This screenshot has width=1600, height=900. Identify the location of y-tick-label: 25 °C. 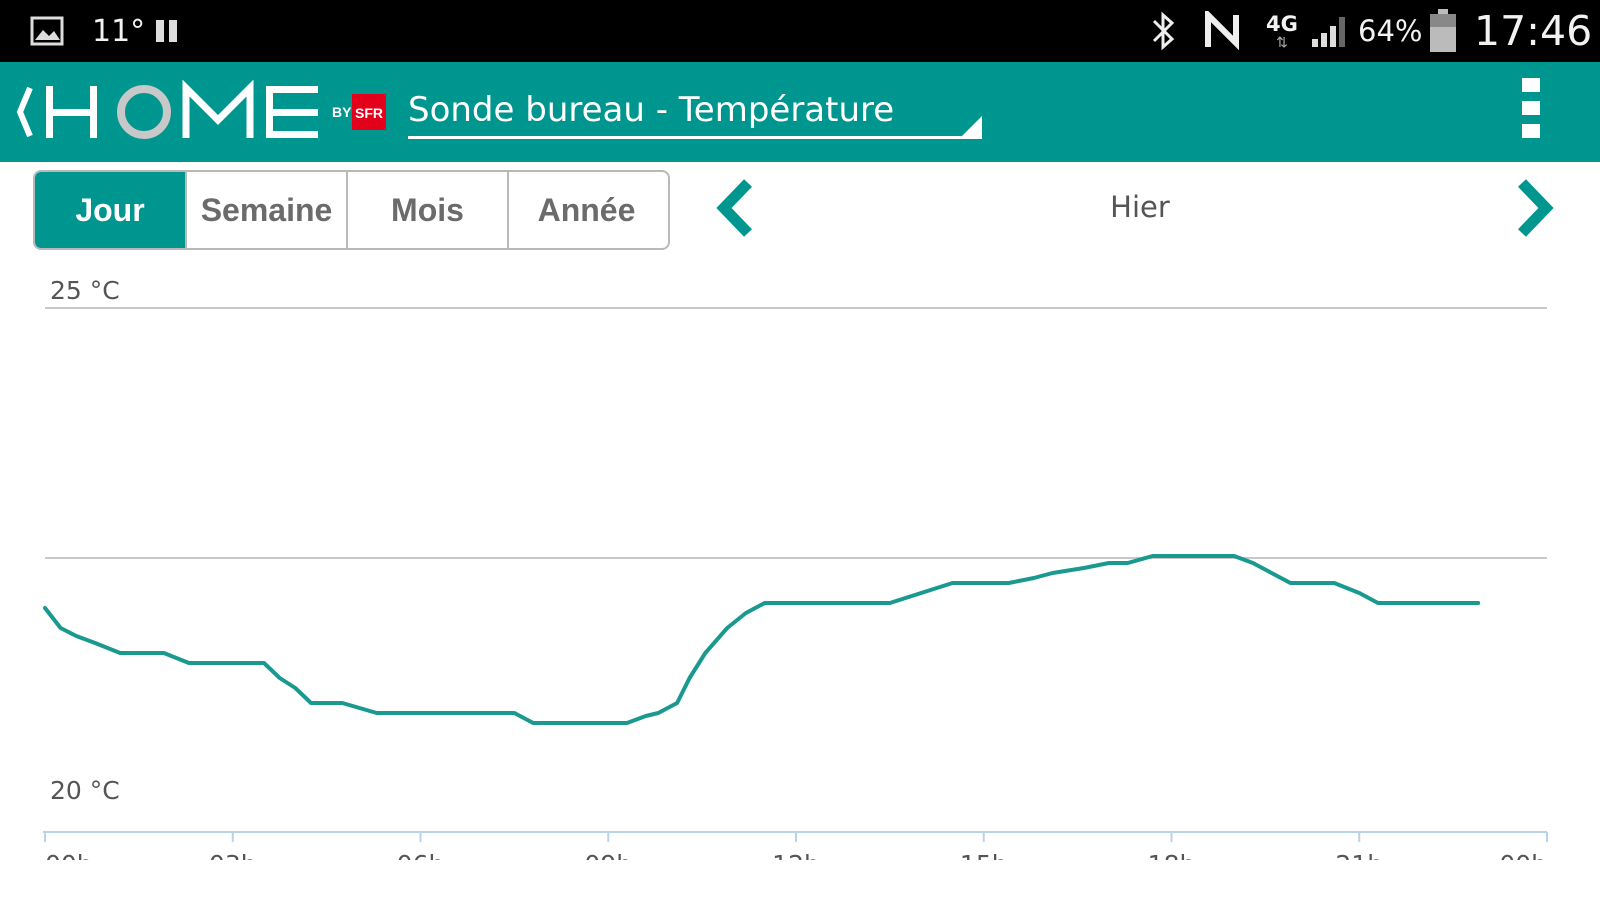
(85, 290).